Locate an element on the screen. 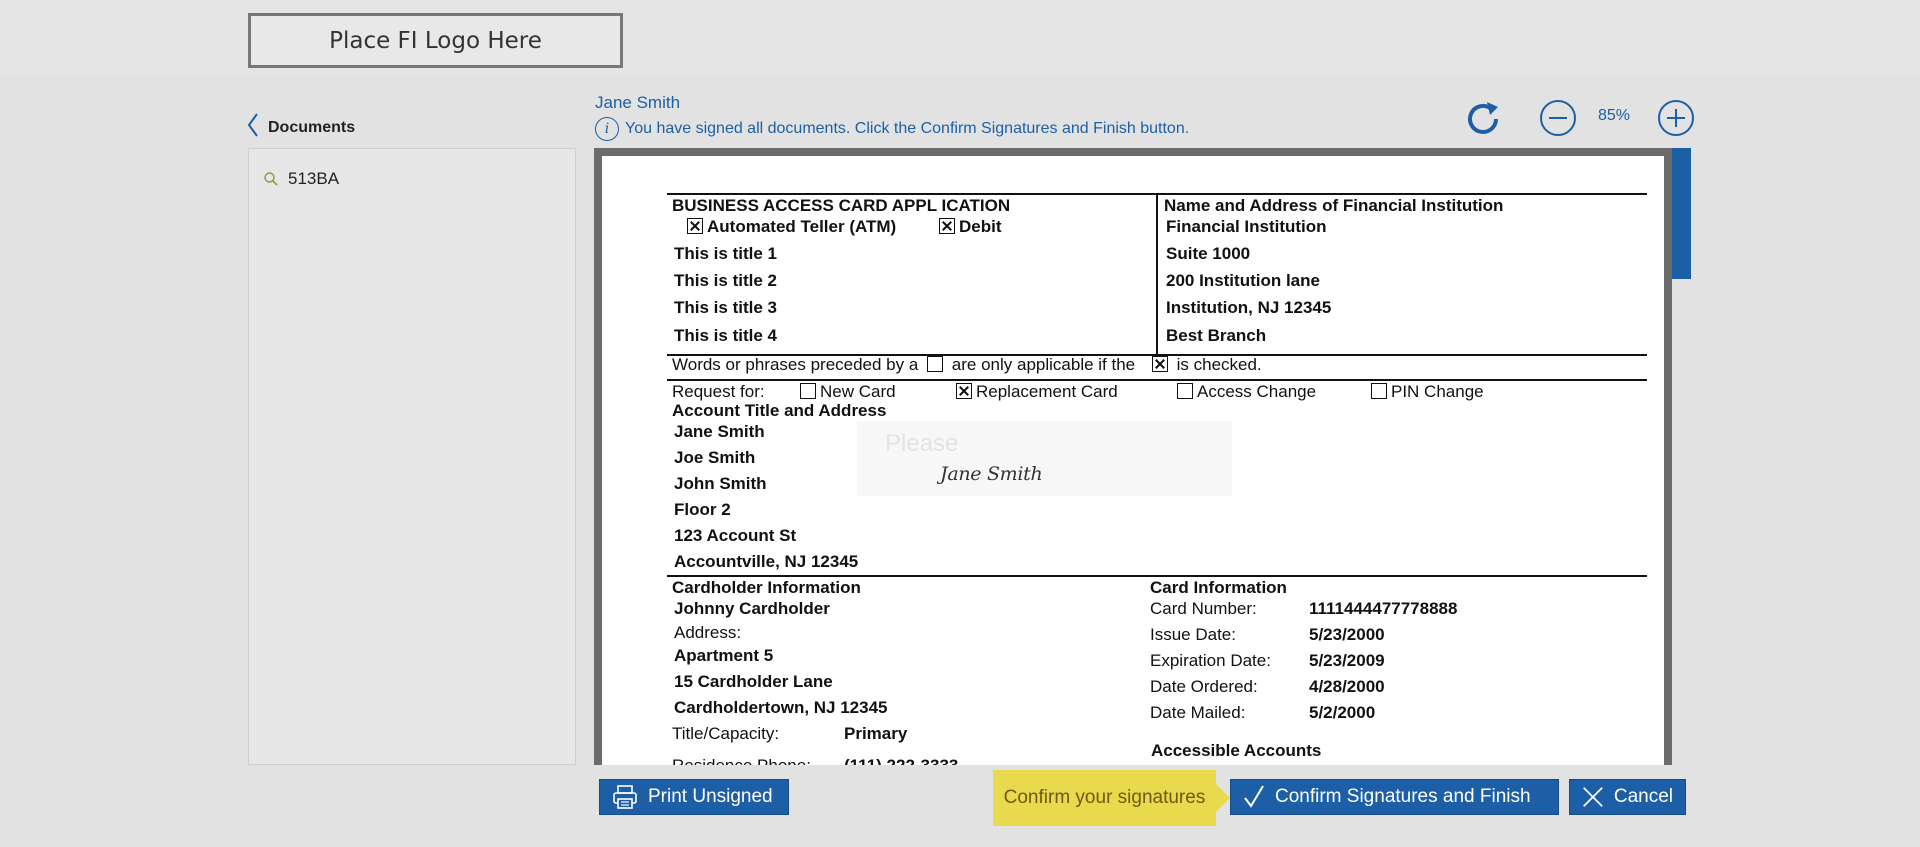  zoom-level: 85% is located at coordinates (1614, 115).